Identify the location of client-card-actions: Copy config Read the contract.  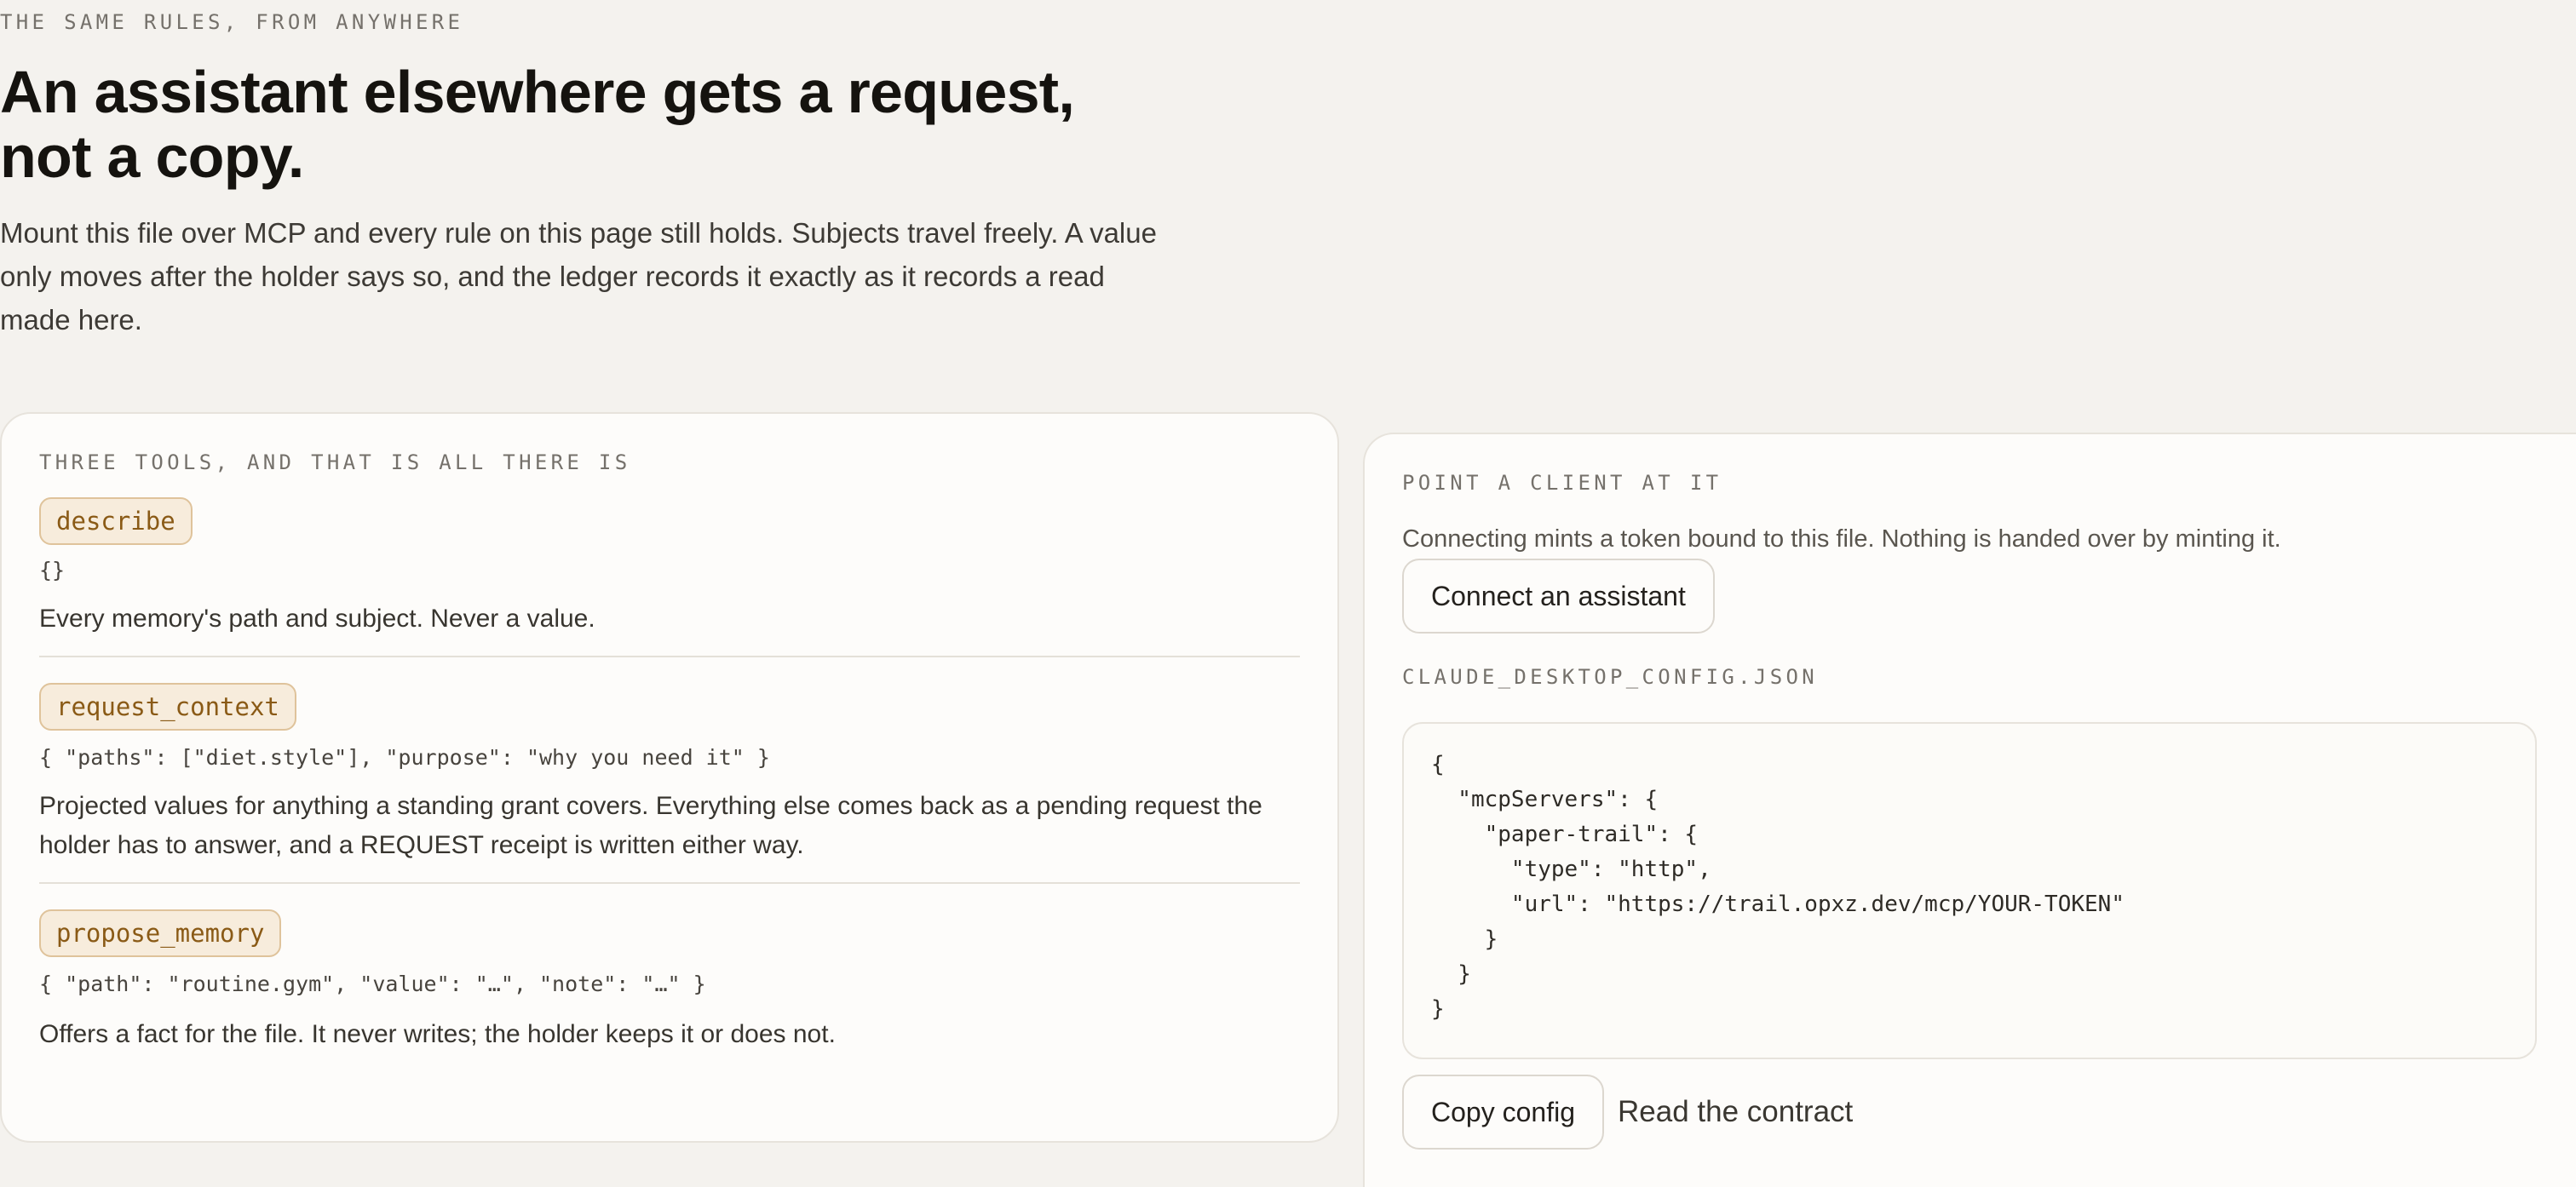
(1628, 1112).